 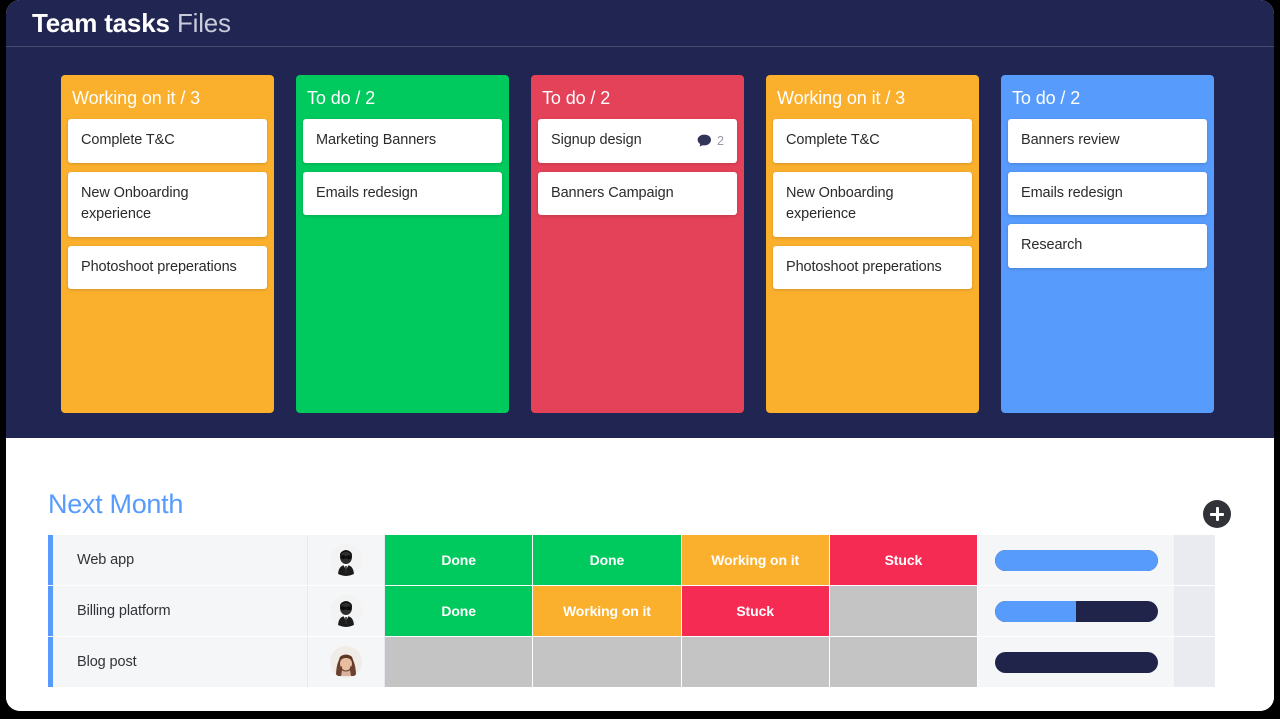 I want to click on kanban-card: Banners Campaign, so click(x=637, y=193).